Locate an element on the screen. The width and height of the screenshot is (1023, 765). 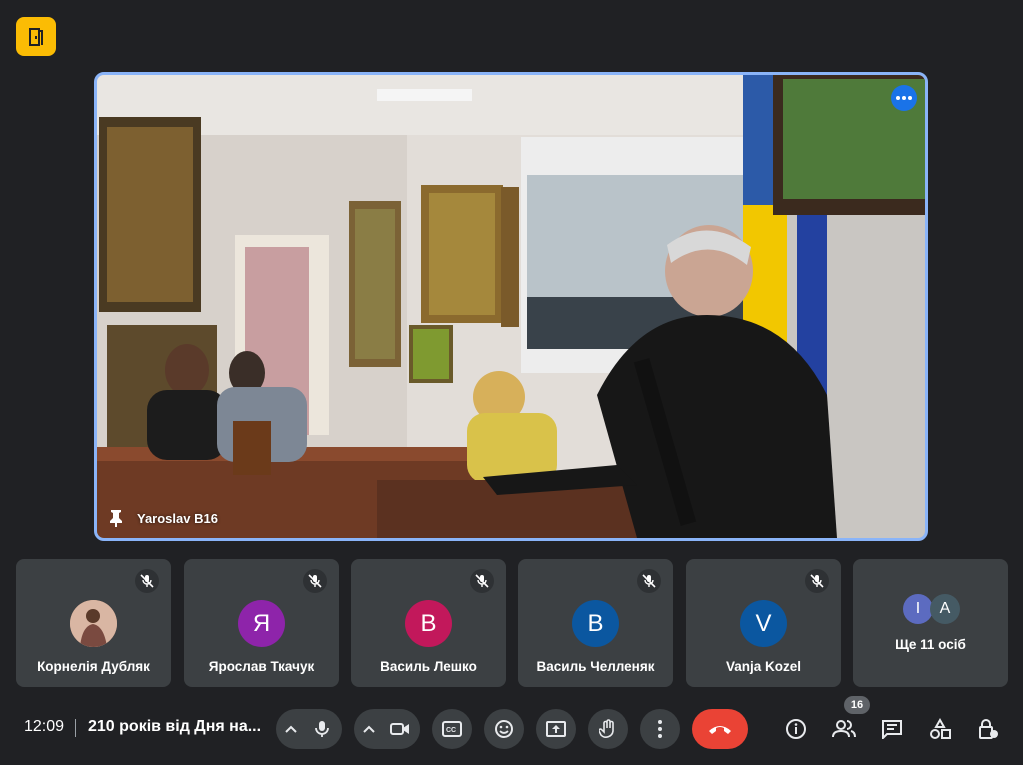
captions-button: CC is located at coordinates (452, 729).